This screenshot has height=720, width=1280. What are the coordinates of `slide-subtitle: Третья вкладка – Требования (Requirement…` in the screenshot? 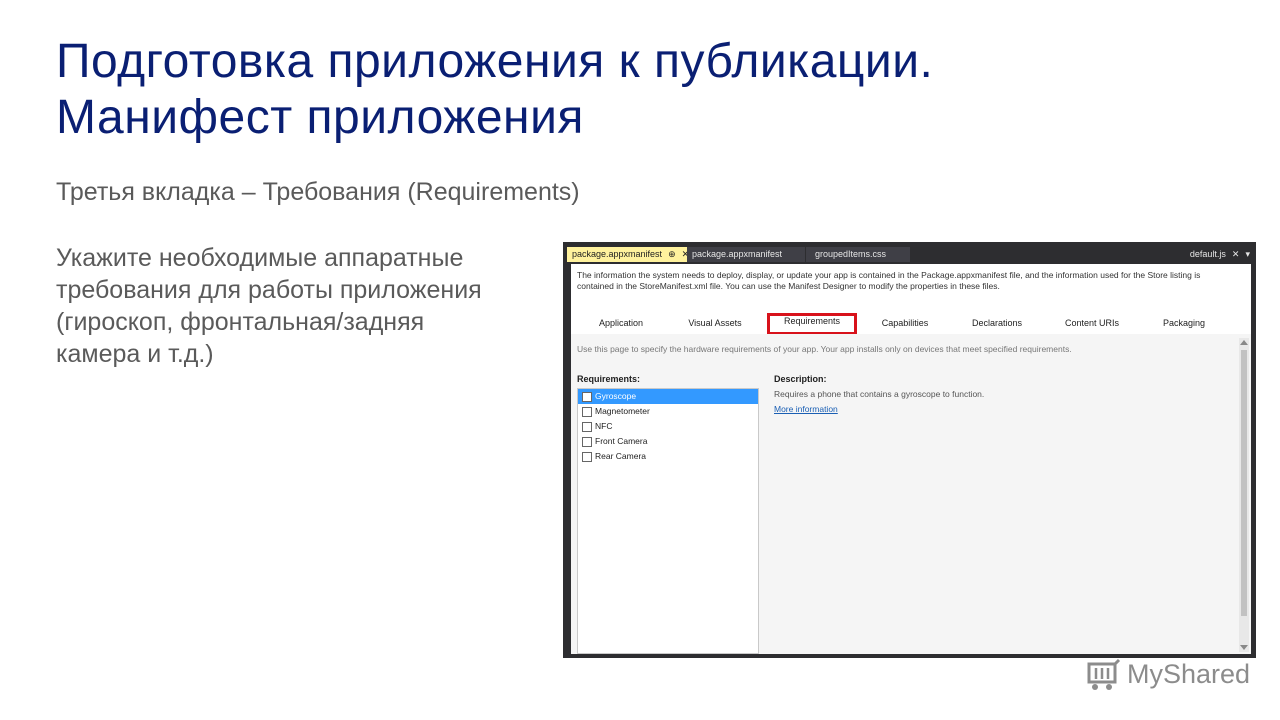 It's located at (318, 192).